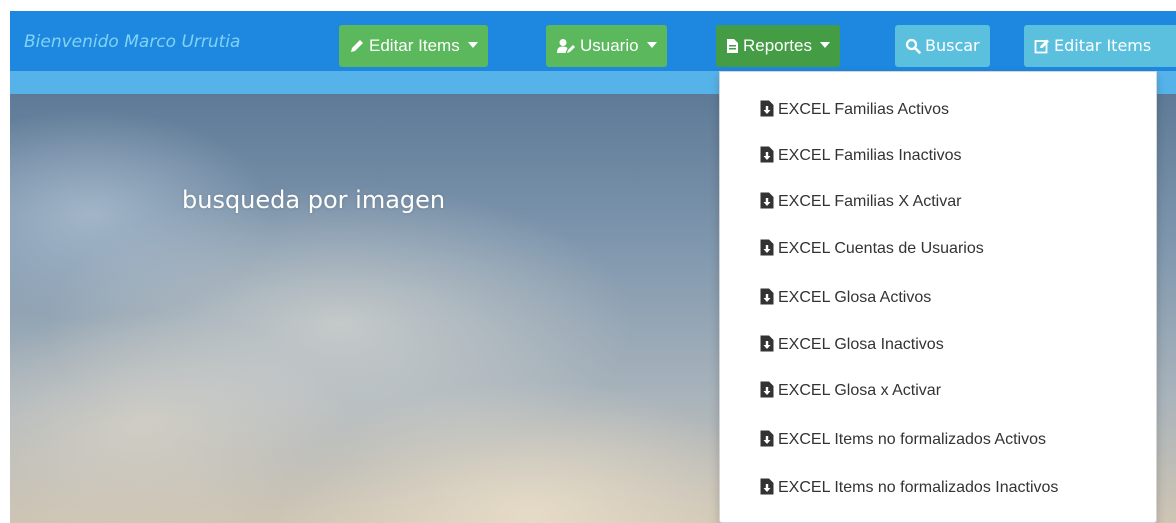  I want to click on menu-item-excel-glosa-activos: EXCEL Glosa Activos, so click(845, 298).